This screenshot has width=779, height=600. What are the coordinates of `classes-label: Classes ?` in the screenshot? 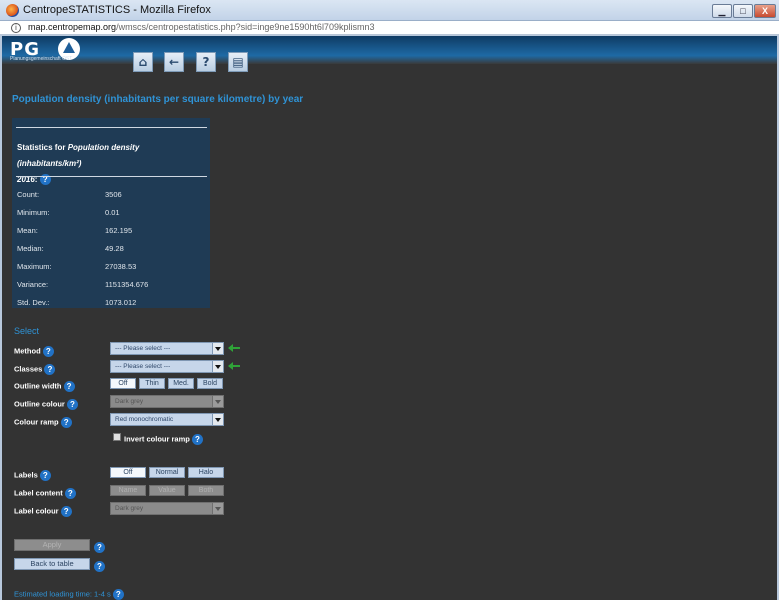 It's located at (35, 369).